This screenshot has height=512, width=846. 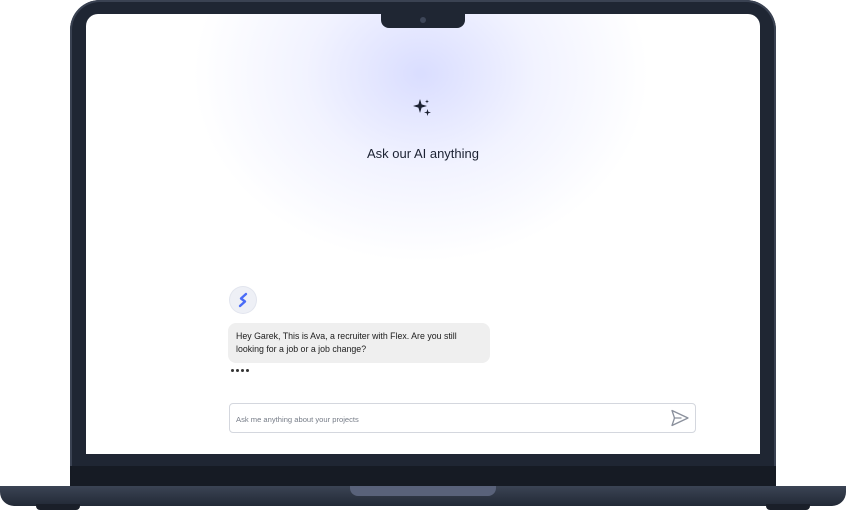 What do you see at coordinates (58, 507) in the screenshot?
I see `laptop-foot-left` at bounding box center [58, 507].